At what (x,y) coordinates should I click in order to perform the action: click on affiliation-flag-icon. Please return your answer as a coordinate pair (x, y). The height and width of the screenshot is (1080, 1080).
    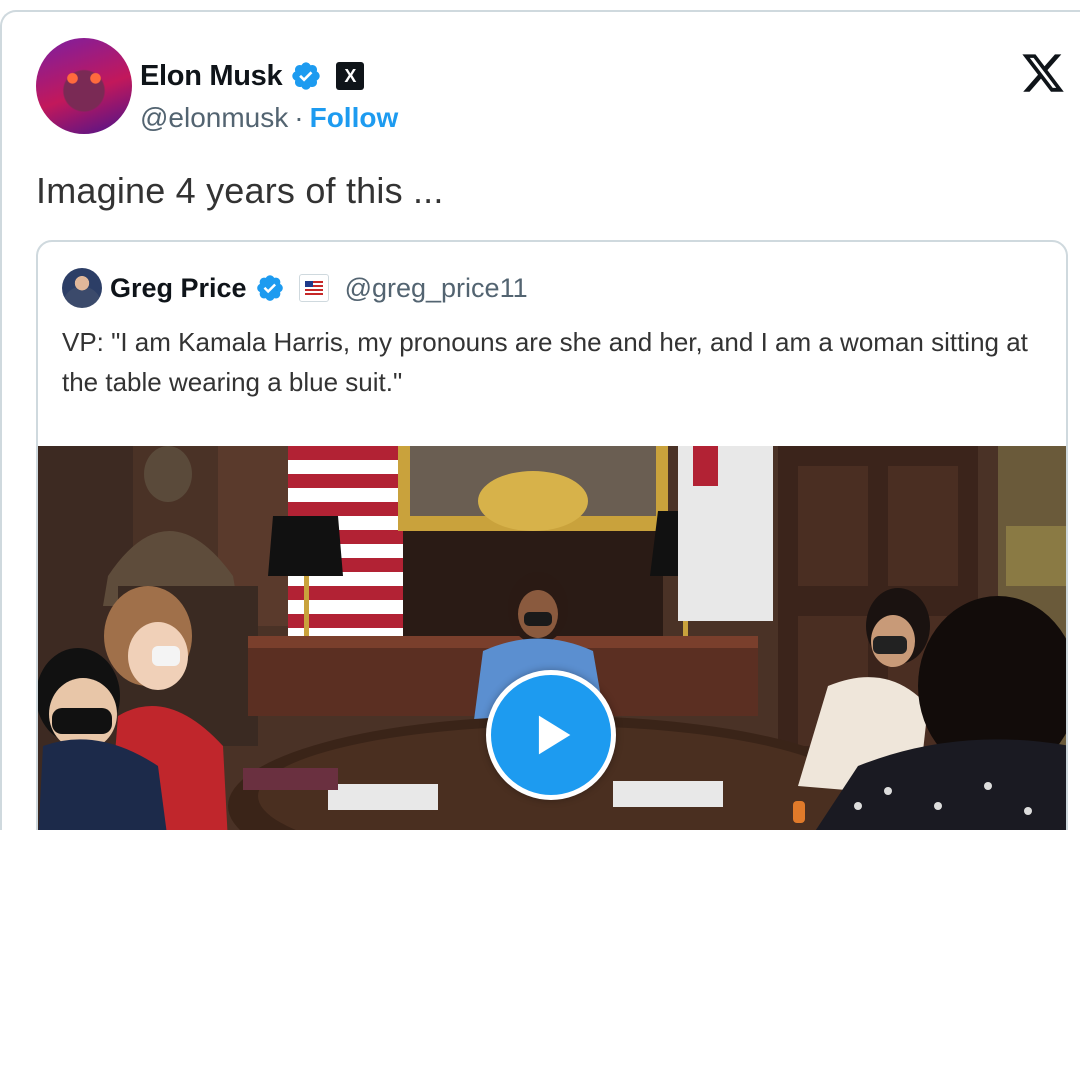
    Looking at the image, I should click on (313, 288).